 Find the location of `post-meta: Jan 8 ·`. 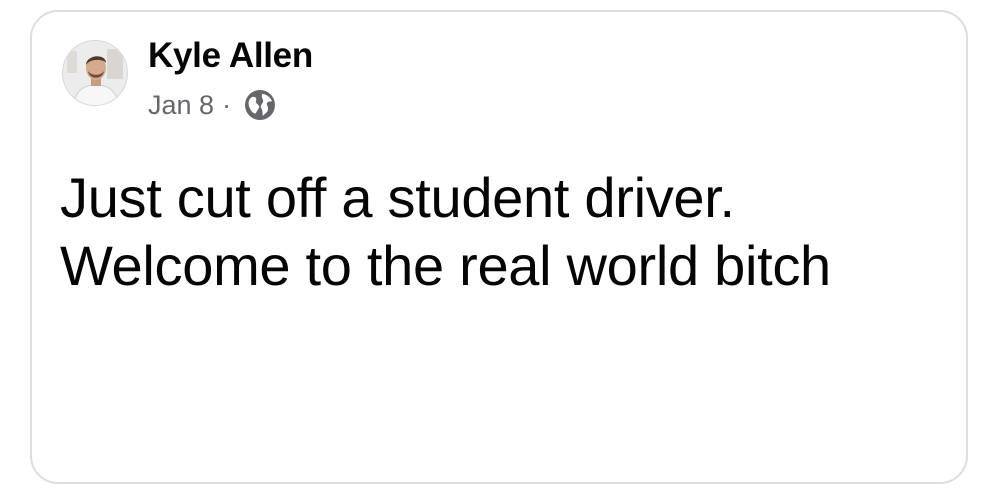

post-meta: Jan 8 · is located at coordinates (212, 105).